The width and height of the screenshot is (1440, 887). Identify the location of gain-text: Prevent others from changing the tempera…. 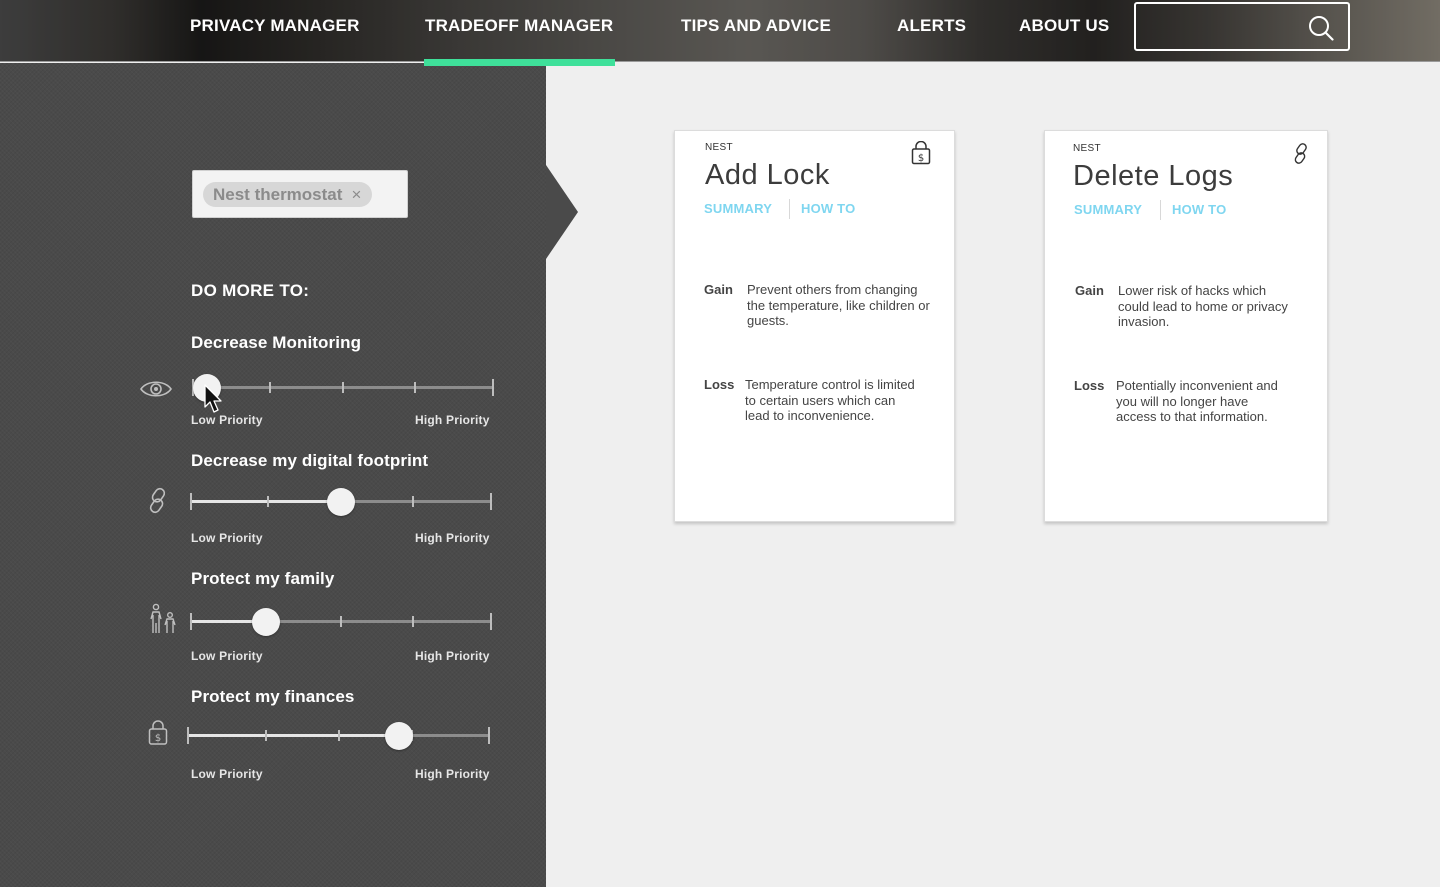
(838, 305).